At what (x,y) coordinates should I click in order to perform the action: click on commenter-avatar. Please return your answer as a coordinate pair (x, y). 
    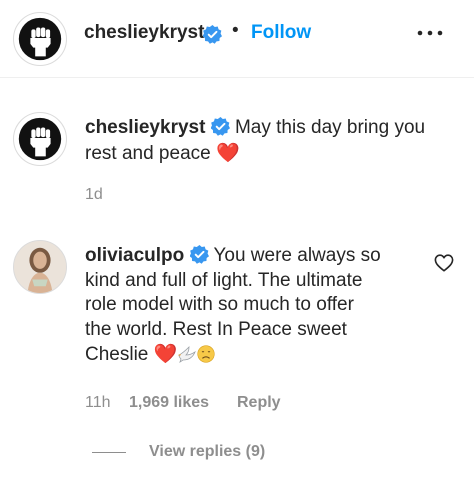
    Looking at the image, I should click on (40, 267).